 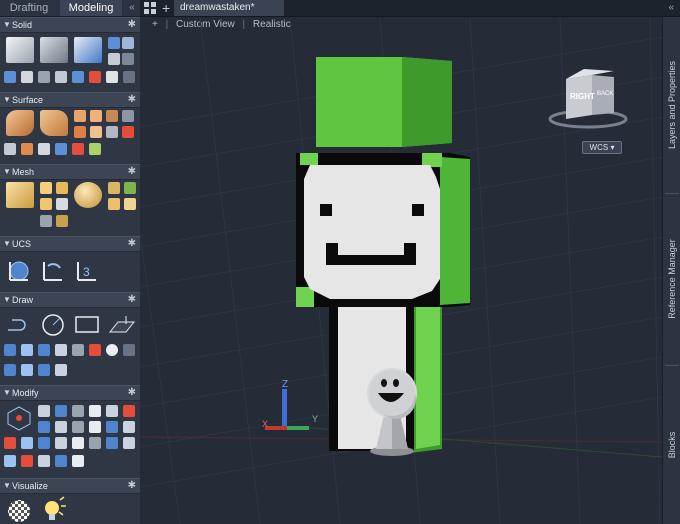 What do you see at coordinates (130, 204) in the screenshot?
I see `mesh-collapse-icon` at bounding box center [130, 204].